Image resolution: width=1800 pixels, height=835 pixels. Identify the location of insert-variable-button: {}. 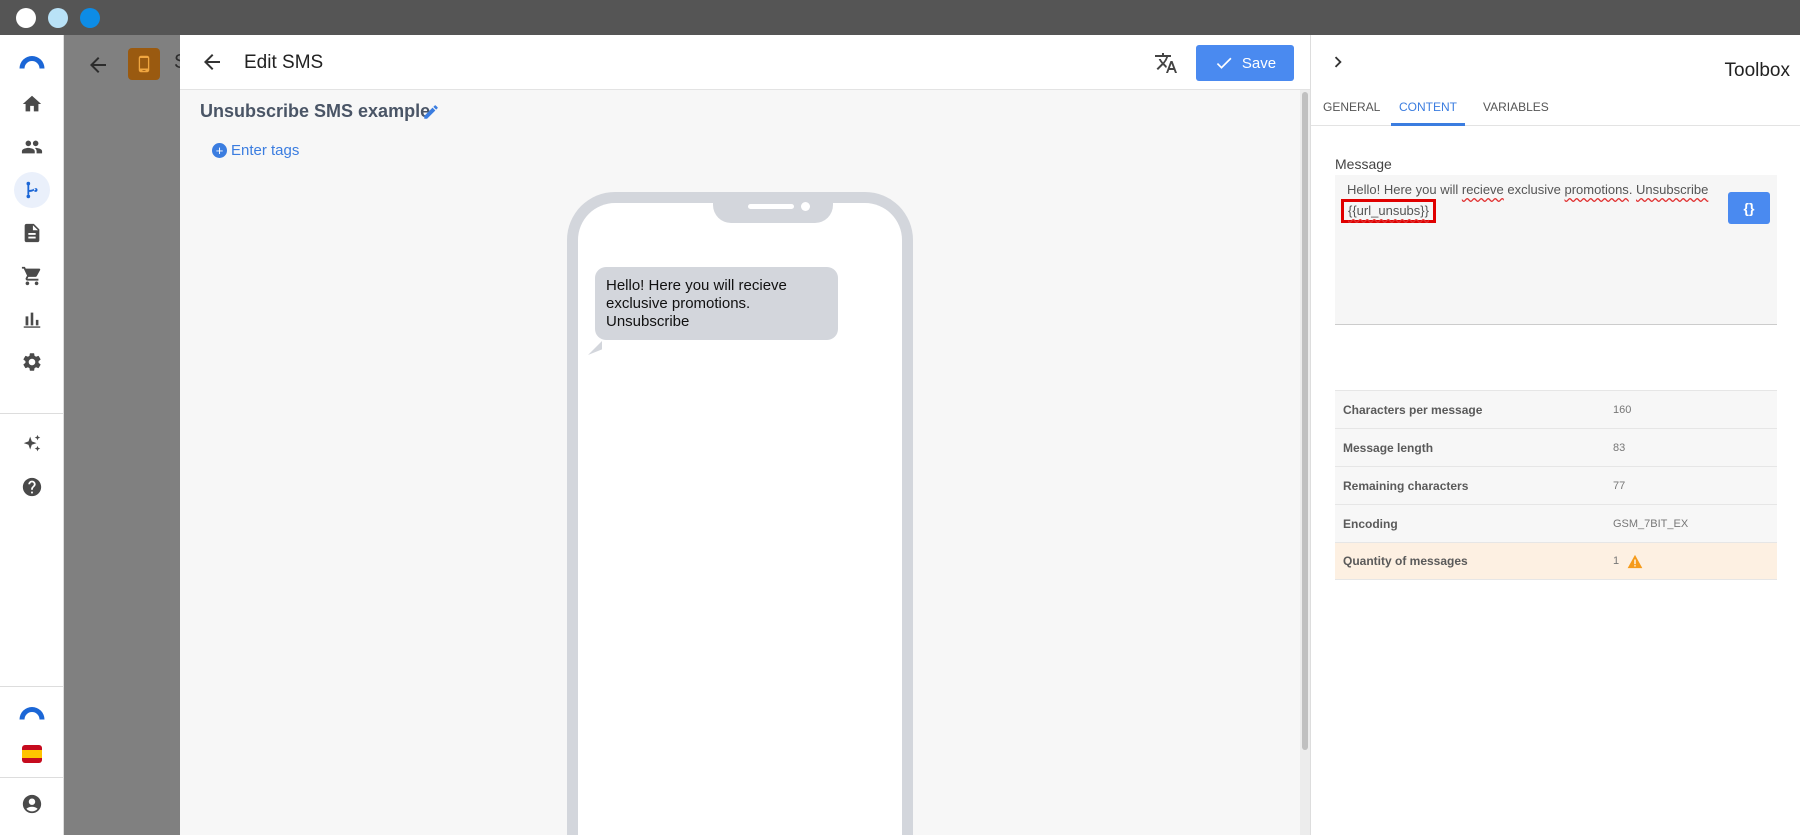
(1749, 208).